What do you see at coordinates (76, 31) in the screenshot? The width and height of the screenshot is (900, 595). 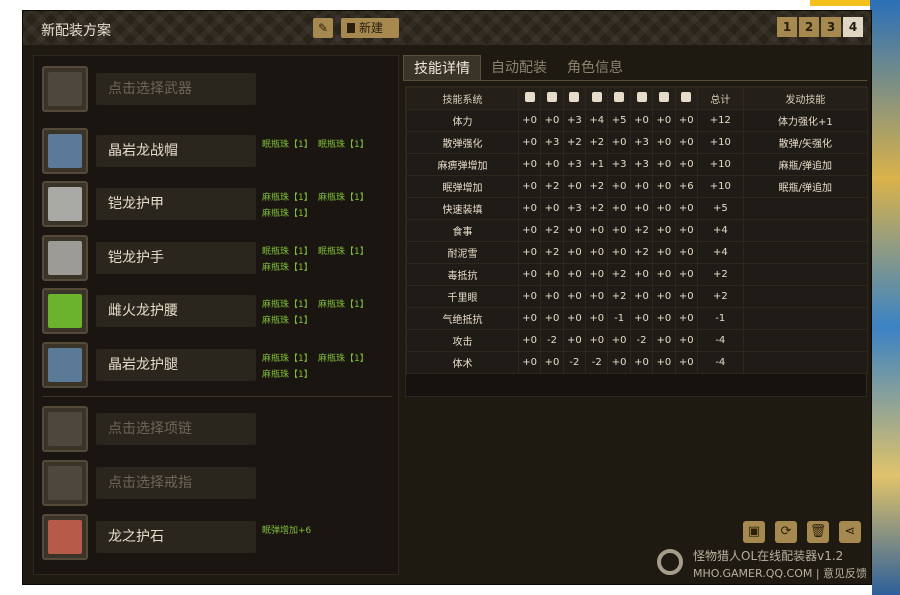 I see `plan-title: 新配装方案` at bounding box center [76, 31].